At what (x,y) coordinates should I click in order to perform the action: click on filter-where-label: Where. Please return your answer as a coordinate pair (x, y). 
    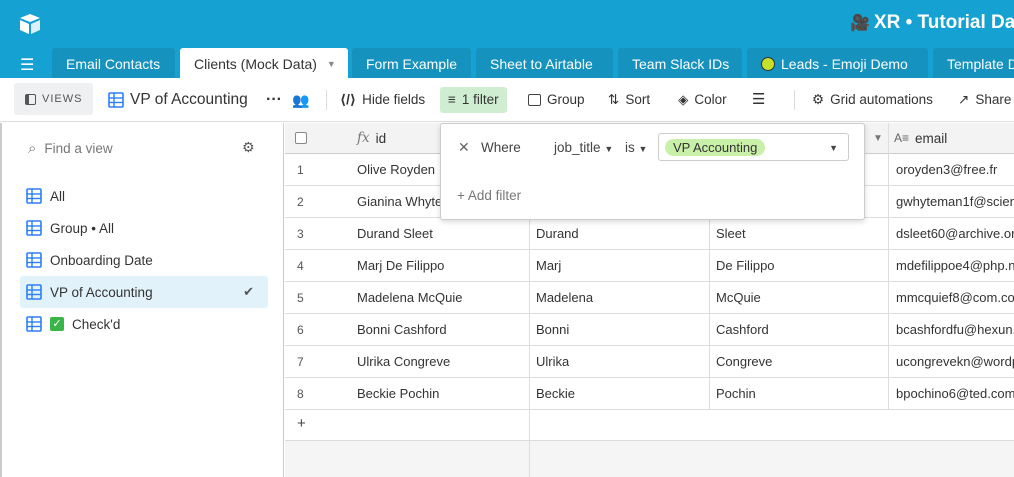
    Looking at the image, I should click on (501, 147).